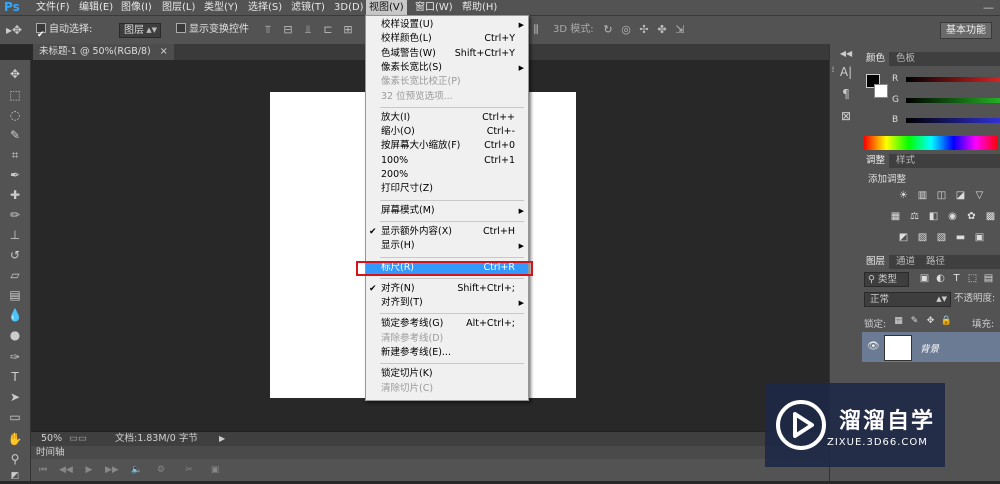 The image size is (1000, 484). Describe the element at coordinates (626, 30) in the screenshot. I see `3d-roll-icon: ◎` at that location.